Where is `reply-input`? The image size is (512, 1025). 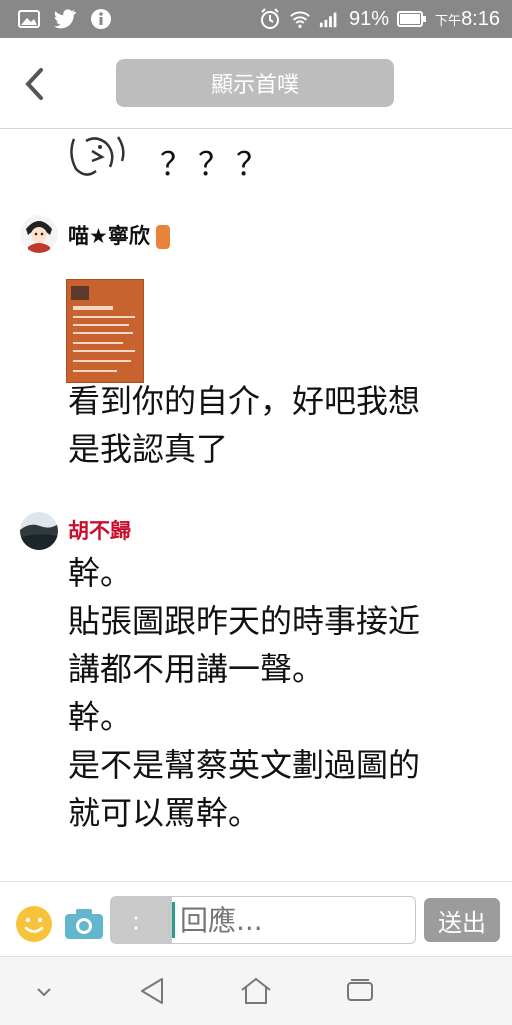
reply-input is located at coordinates (294, 920).